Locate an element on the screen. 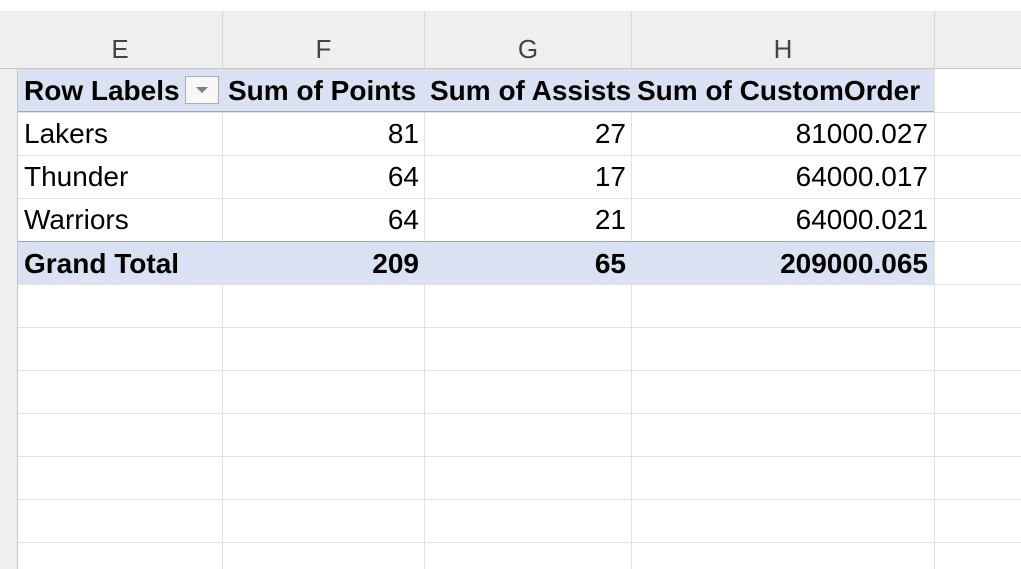  table-row: Thunder 64 17 64000.017 is located at coordinates (476, 176).